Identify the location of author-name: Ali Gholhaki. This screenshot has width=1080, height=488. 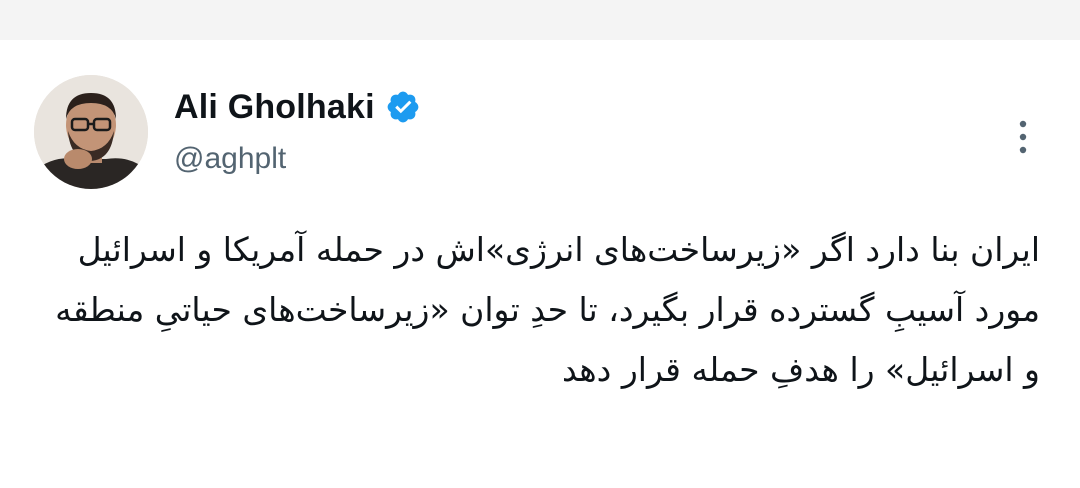
(274, 107).